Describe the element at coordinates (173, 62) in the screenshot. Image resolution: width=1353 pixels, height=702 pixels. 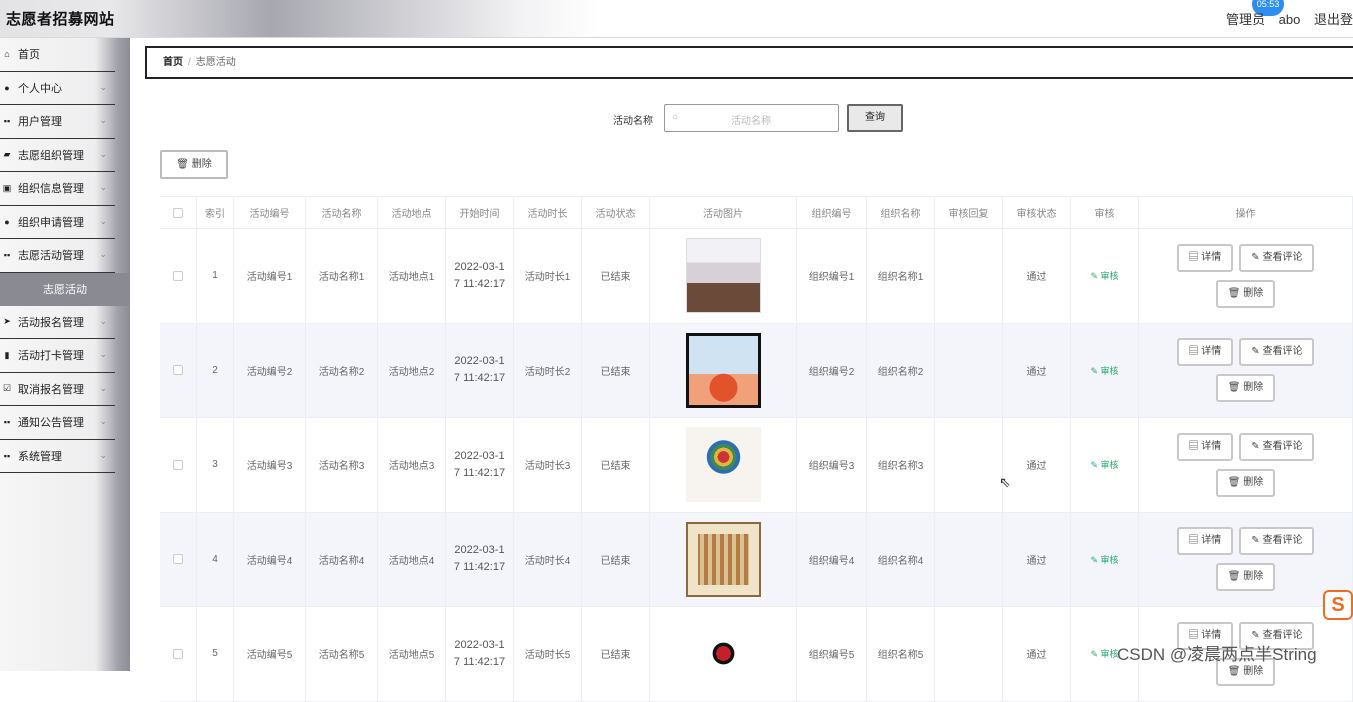
I see `breadcrumb-home: 首页` at that location.